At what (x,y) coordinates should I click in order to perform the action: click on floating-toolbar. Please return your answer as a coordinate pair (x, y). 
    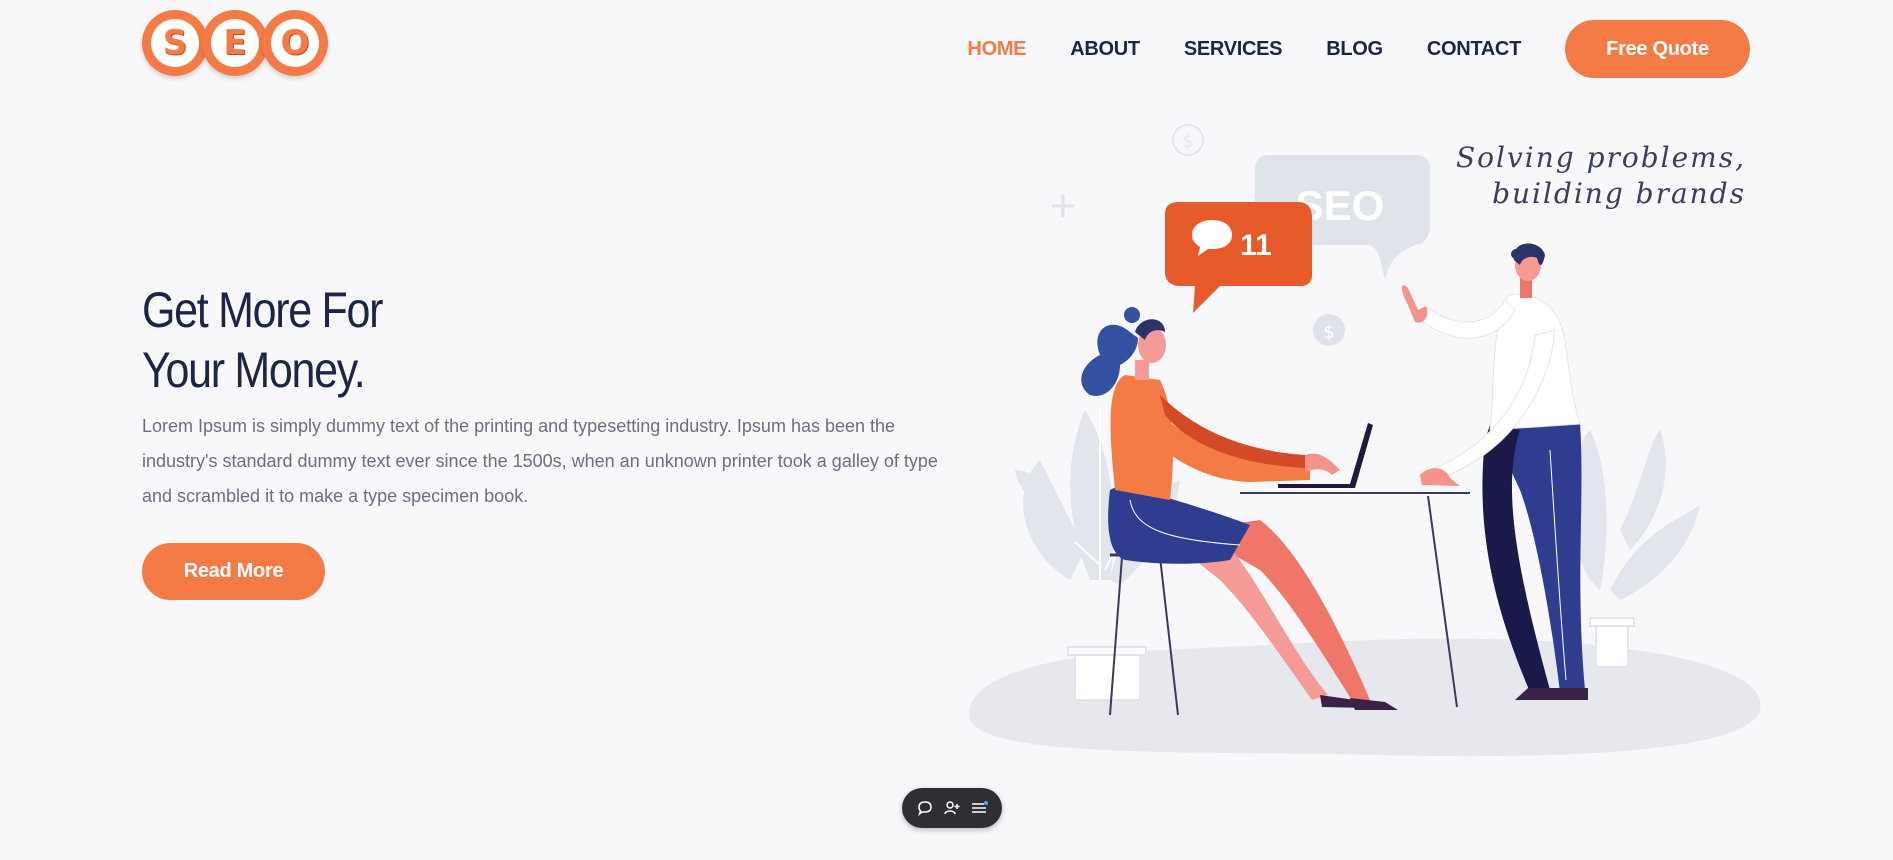
    Looking at the image, I should click on (952, 808).